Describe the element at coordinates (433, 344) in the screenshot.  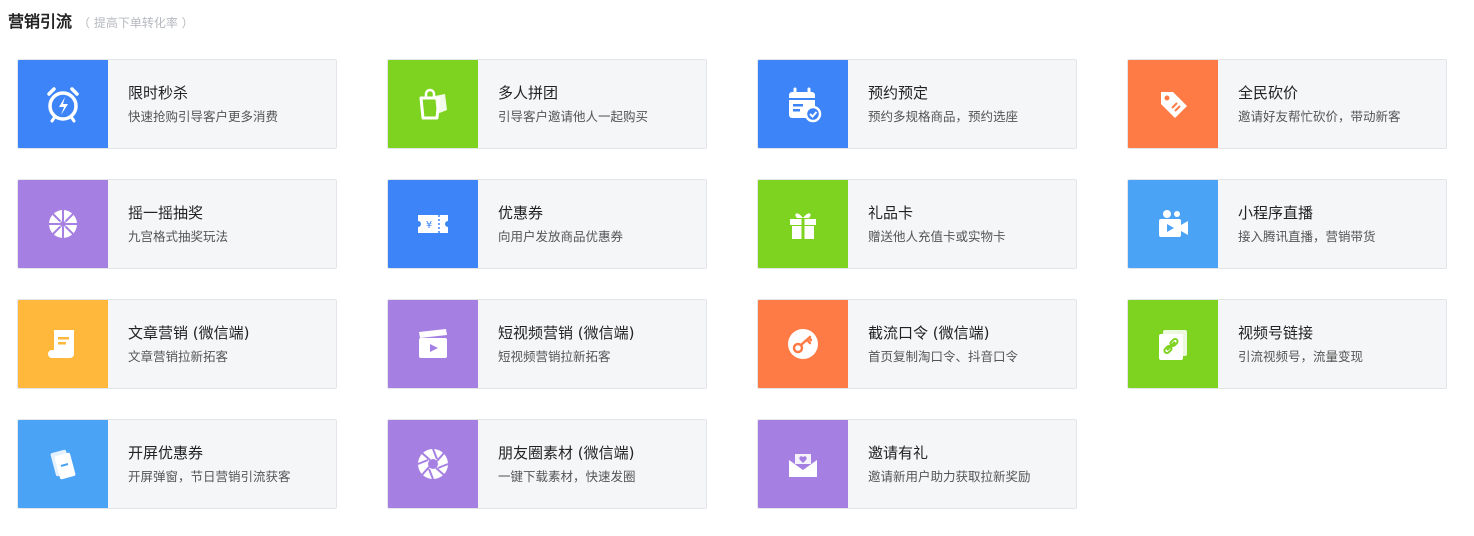
I see `clapperboard-icon` at that location.